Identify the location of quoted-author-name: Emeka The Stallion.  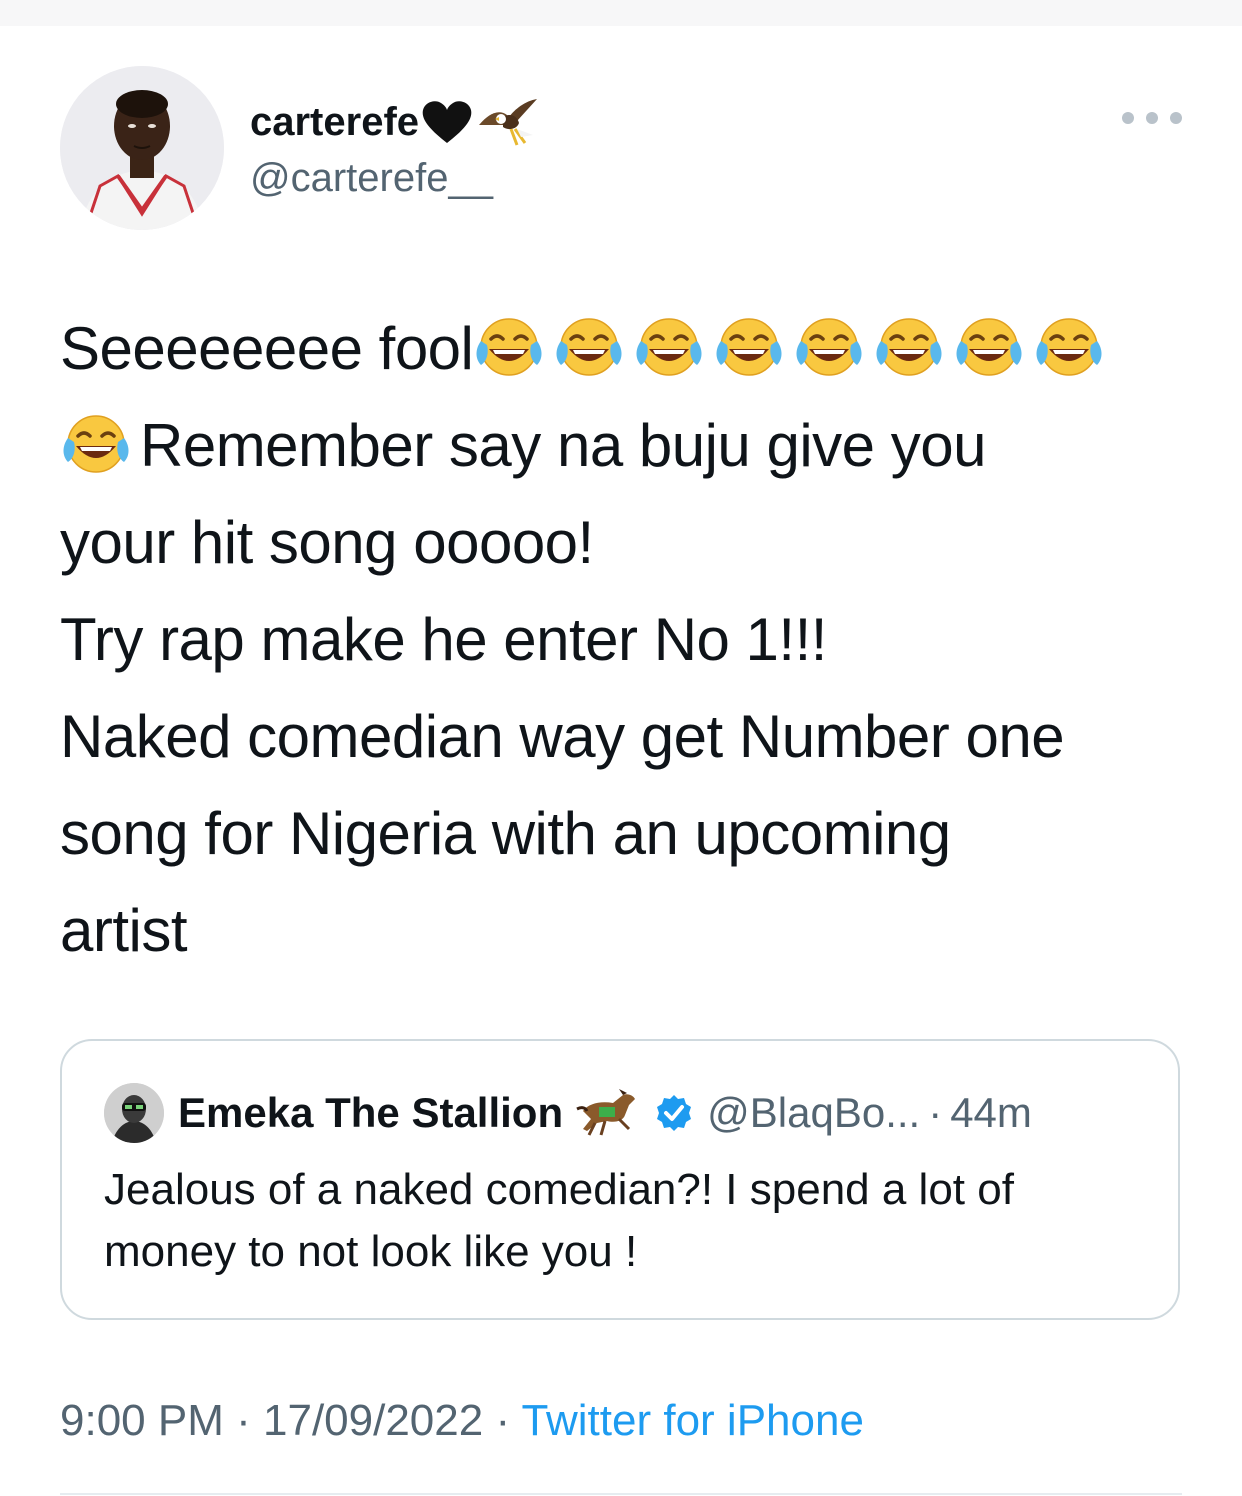
(371, 1112).